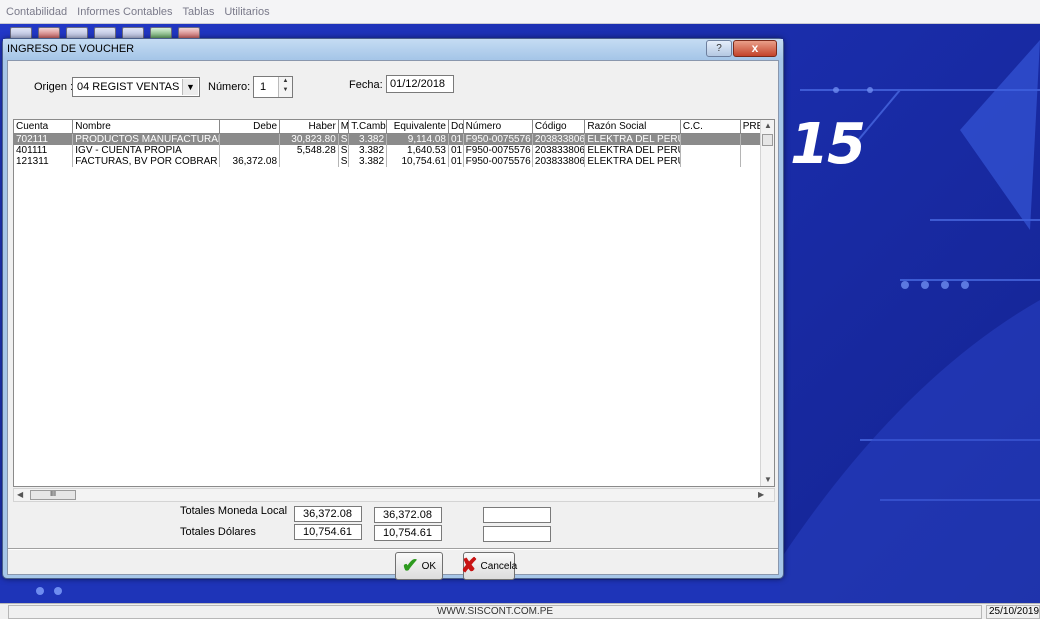  I want to click on cell-equivalente: 1,640.53, so click(417, 150).